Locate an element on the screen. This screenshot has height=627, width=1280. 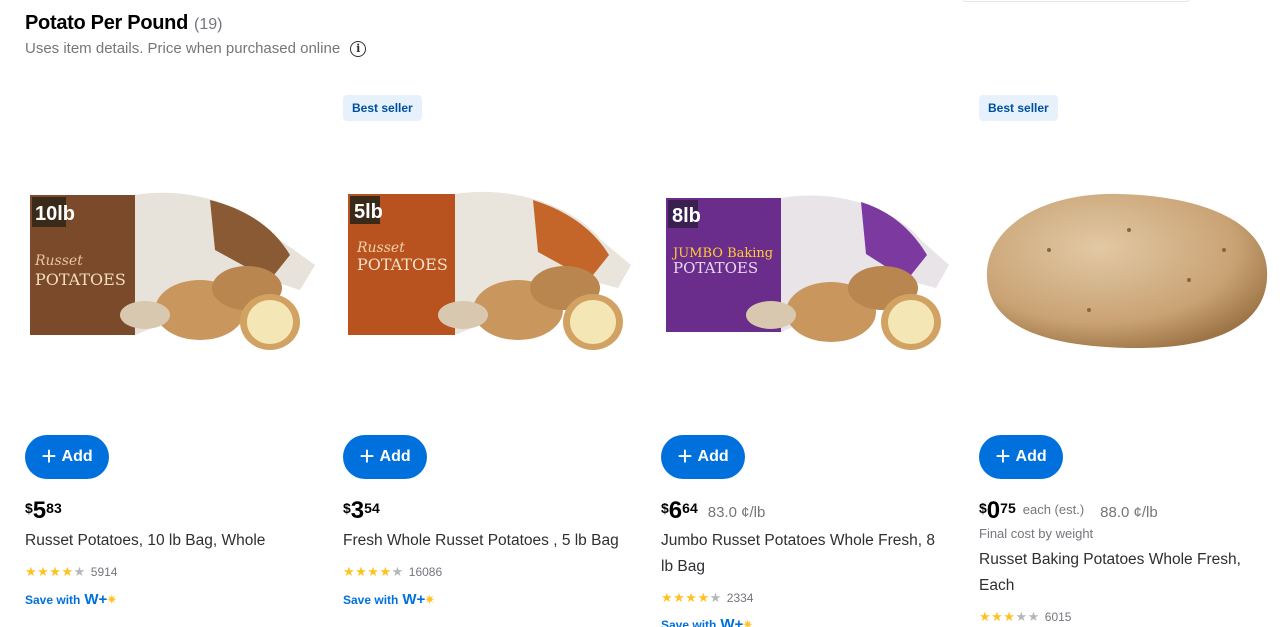
review-count: 2334 is located at coordinates (740, 598).